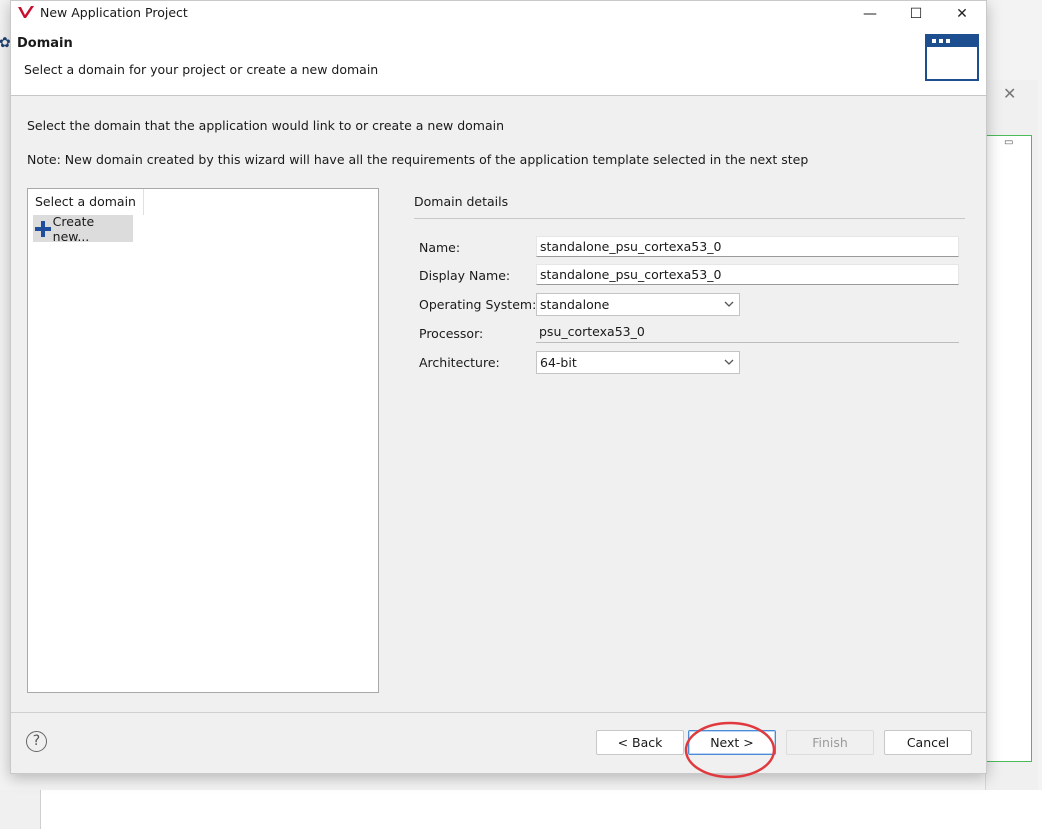 The image size is (1042, 829). I want to click on name-field: standalone_psu_cortexa53_0, so click(747, 246).